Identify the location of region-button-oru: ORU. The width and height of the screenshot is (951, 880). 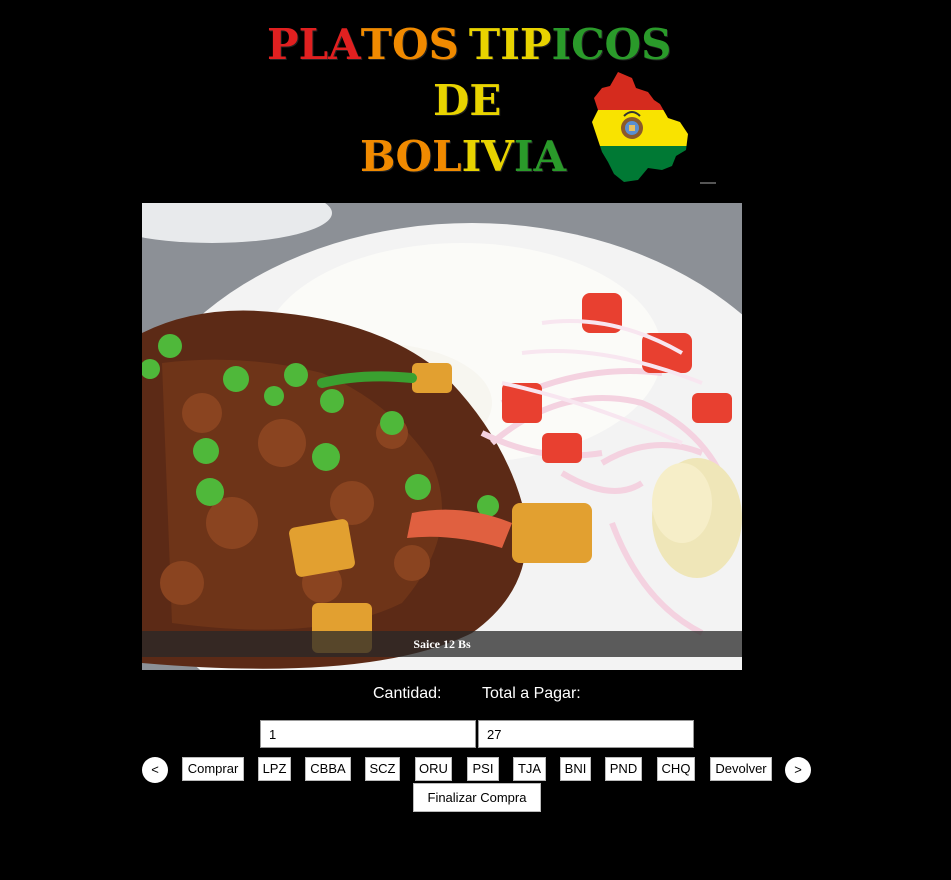
(433, 769).